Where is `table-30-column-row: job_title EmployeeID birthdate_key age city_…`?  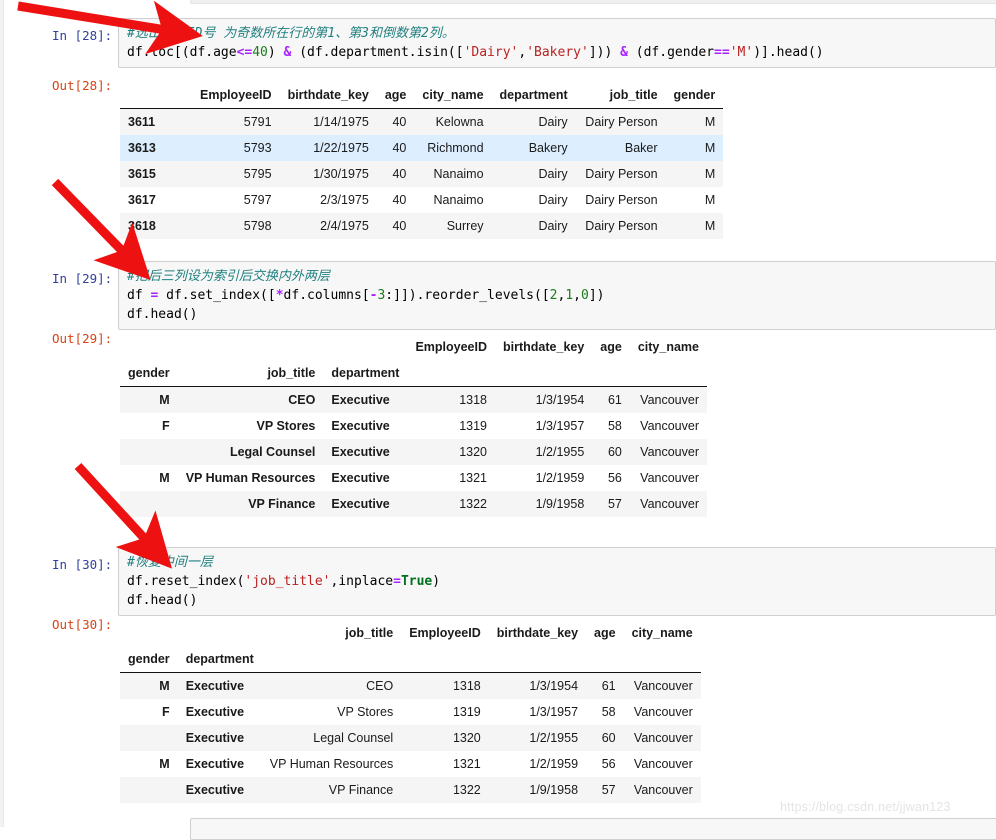
table-30-column-row: job_title EmployeeID birthdate_key age city_… is located at coordinates (410, 633).